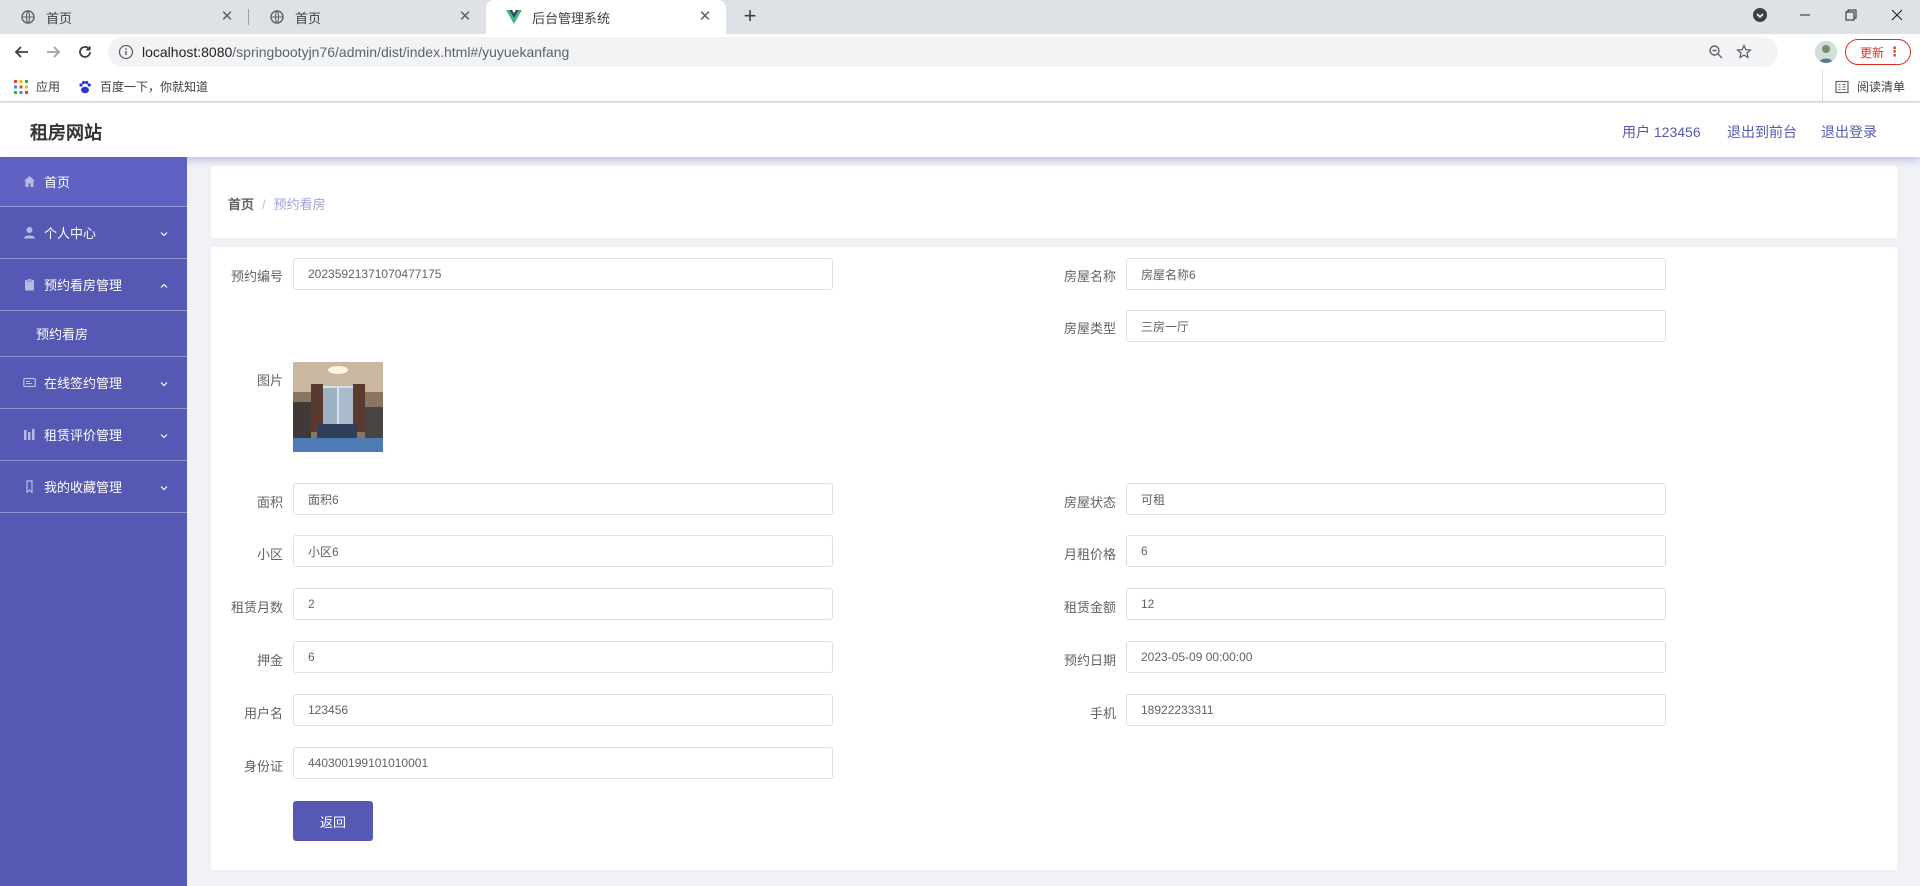 This screenshot has height=886, width=1920. I want to click on bookmark-label: 百度一下，你就知道, so click(154, 87).